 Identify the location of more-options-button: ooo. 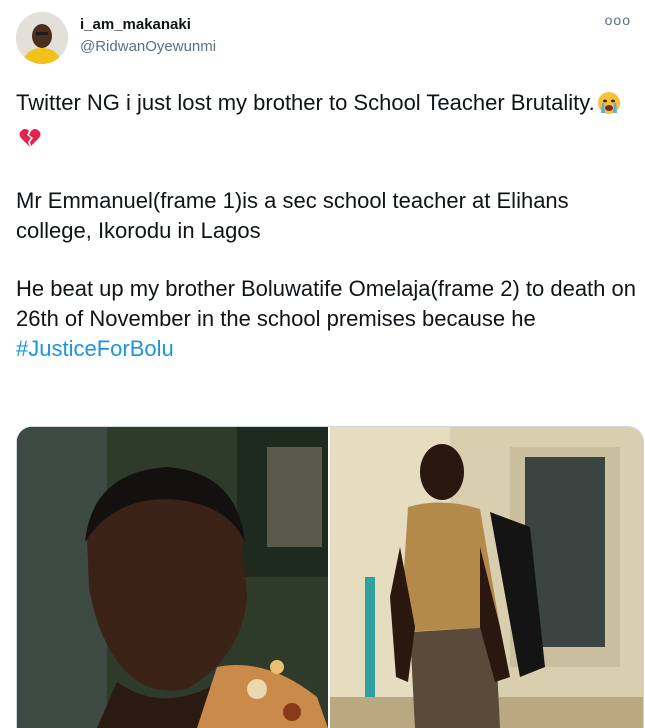
(618, 20).